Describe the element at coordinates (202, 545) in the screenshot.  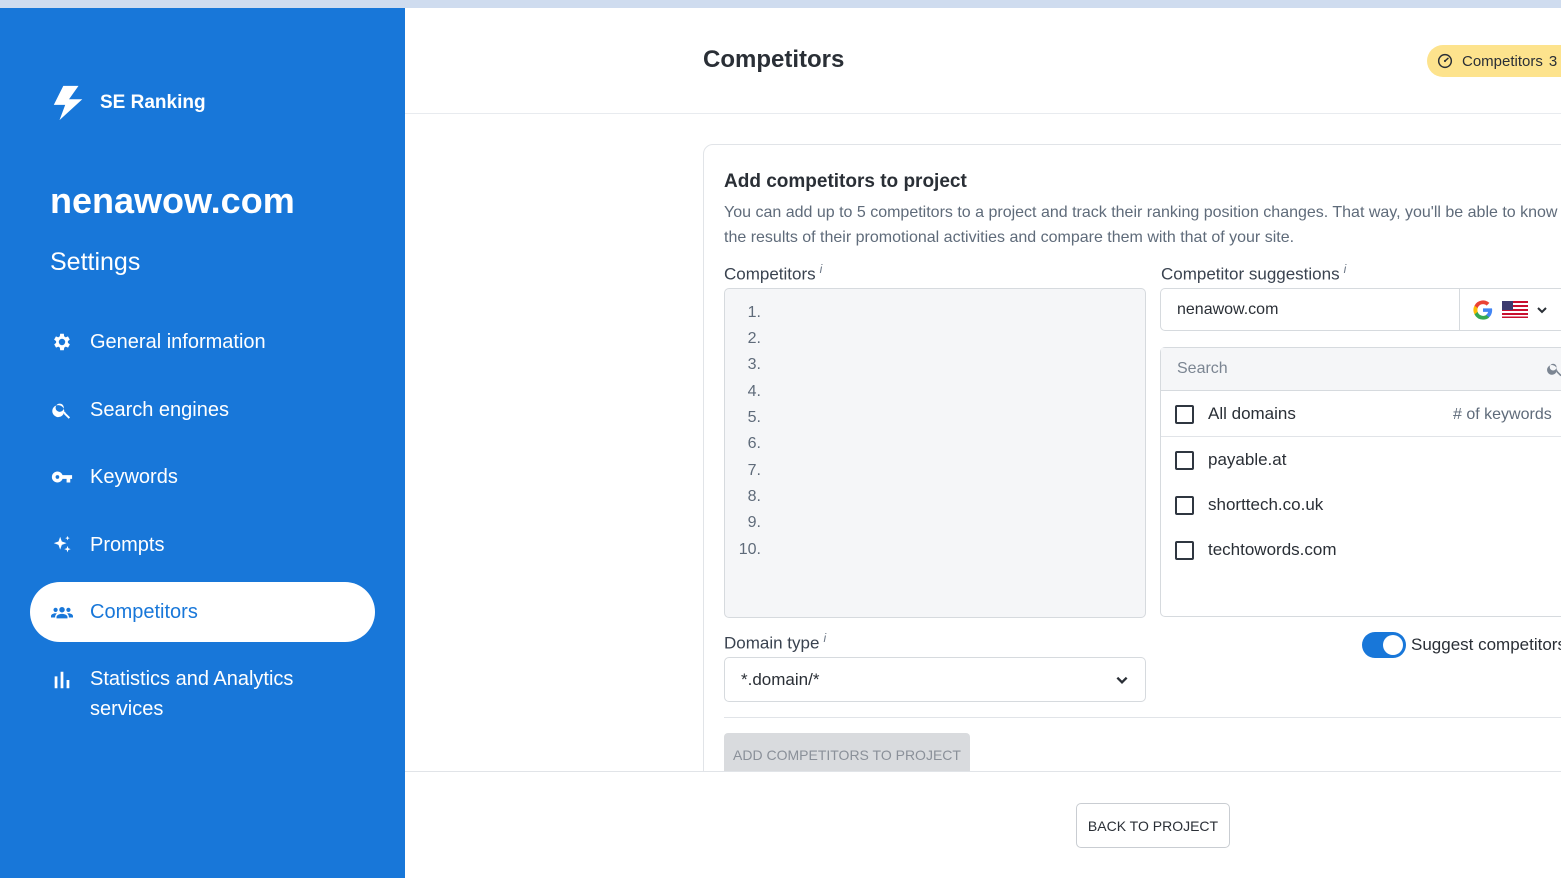
I see `sidebar-item-prompts: Prompts` at that location.